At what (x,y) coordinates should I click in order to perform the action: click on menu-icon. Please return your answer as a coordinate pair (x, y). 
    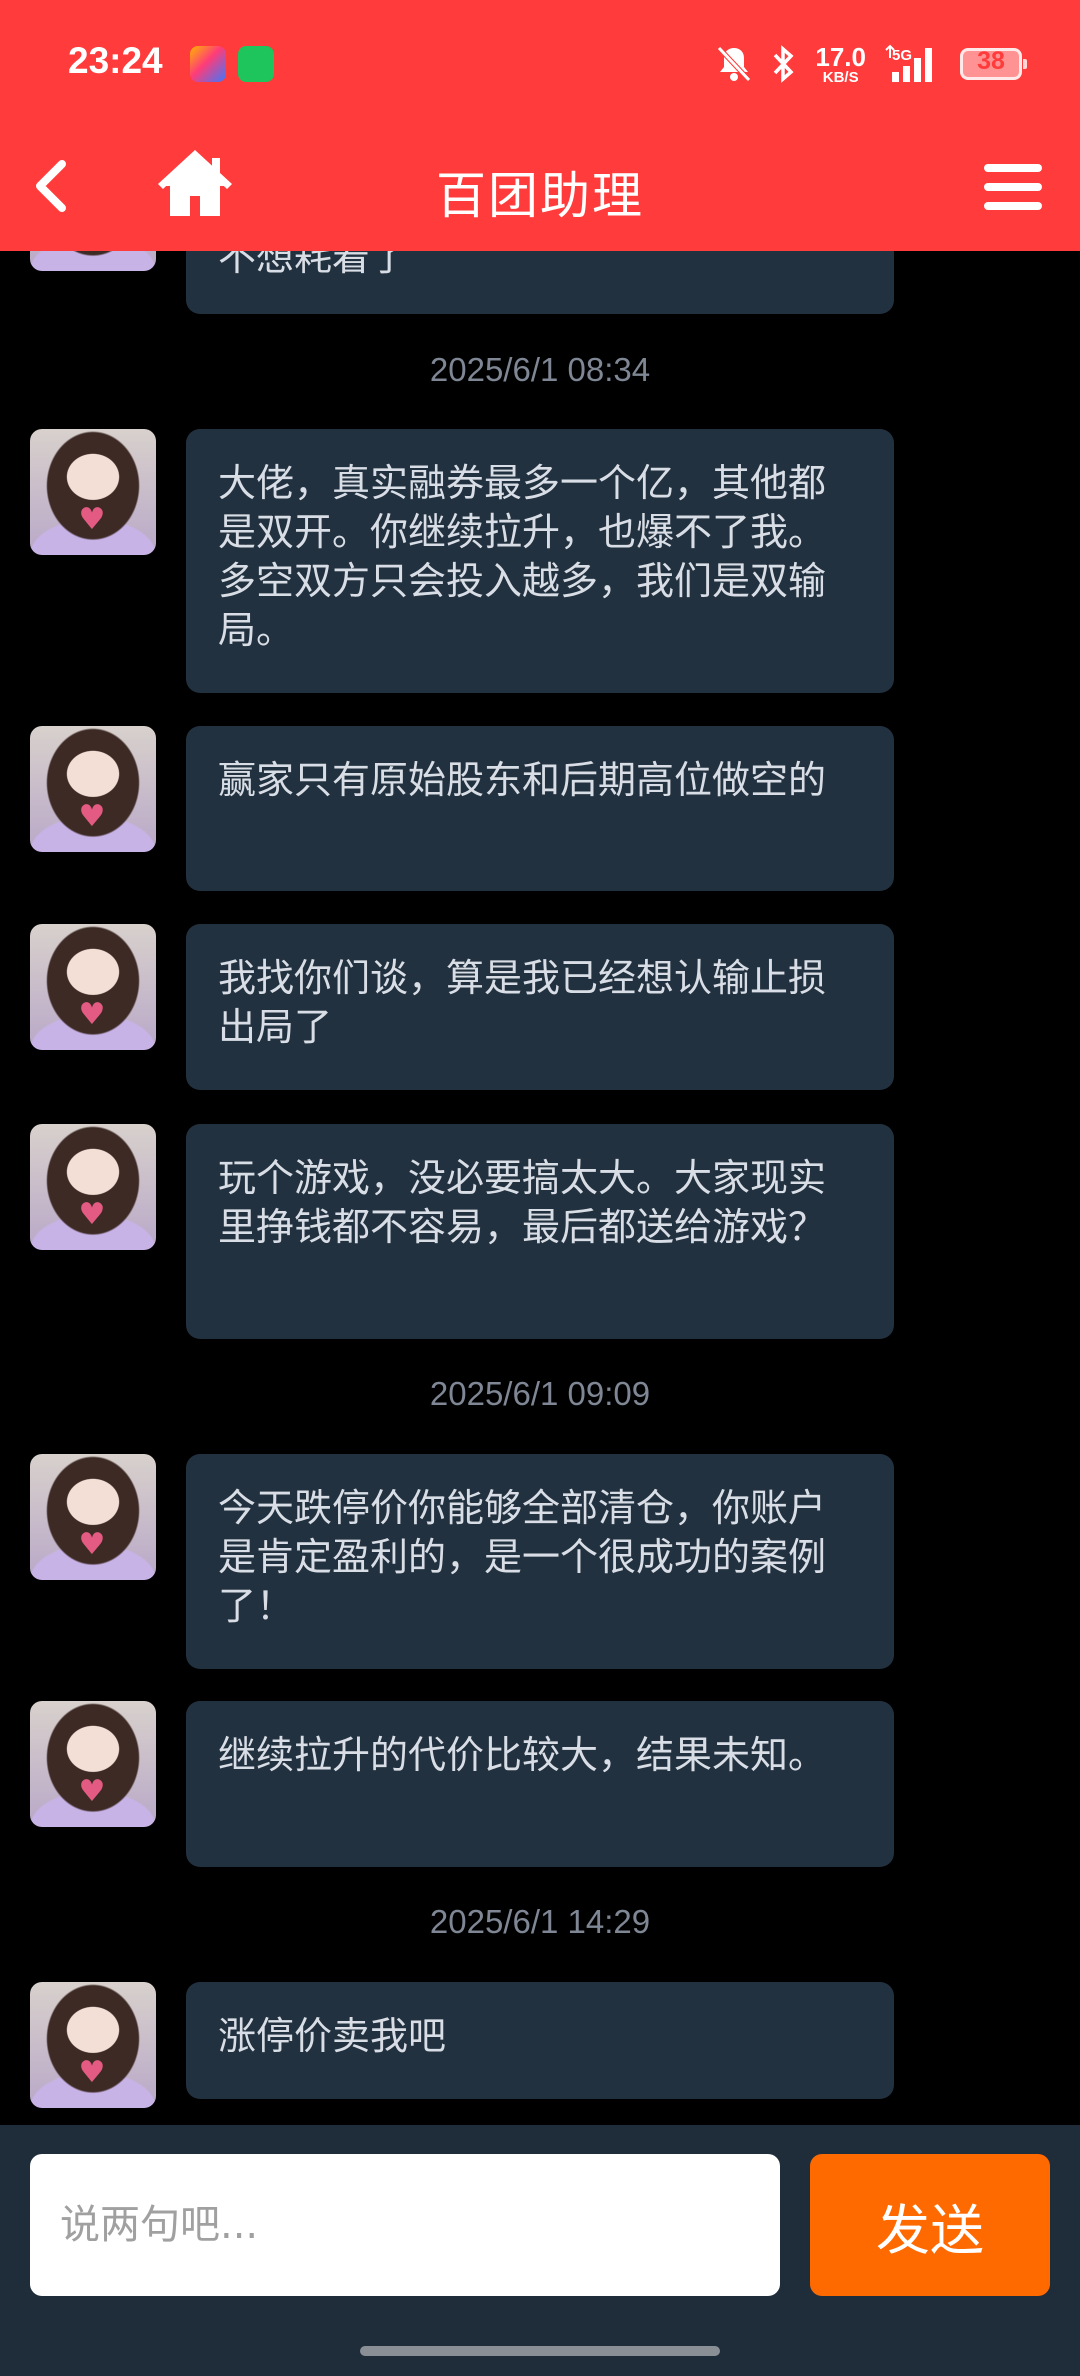
    Looking at the image, I should click on (1013, 187).